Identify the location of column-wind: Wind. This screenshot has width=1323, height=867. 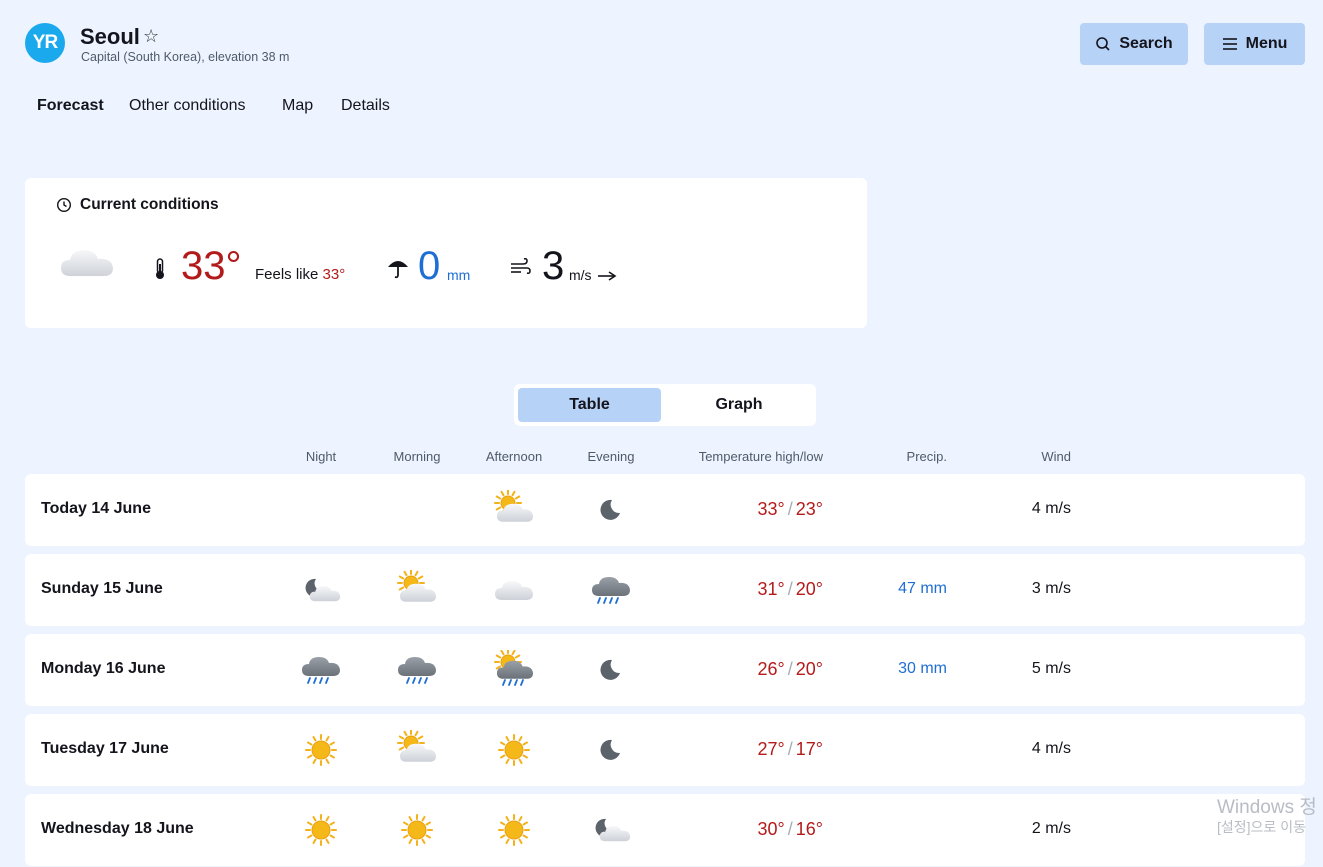
(1056, 456).